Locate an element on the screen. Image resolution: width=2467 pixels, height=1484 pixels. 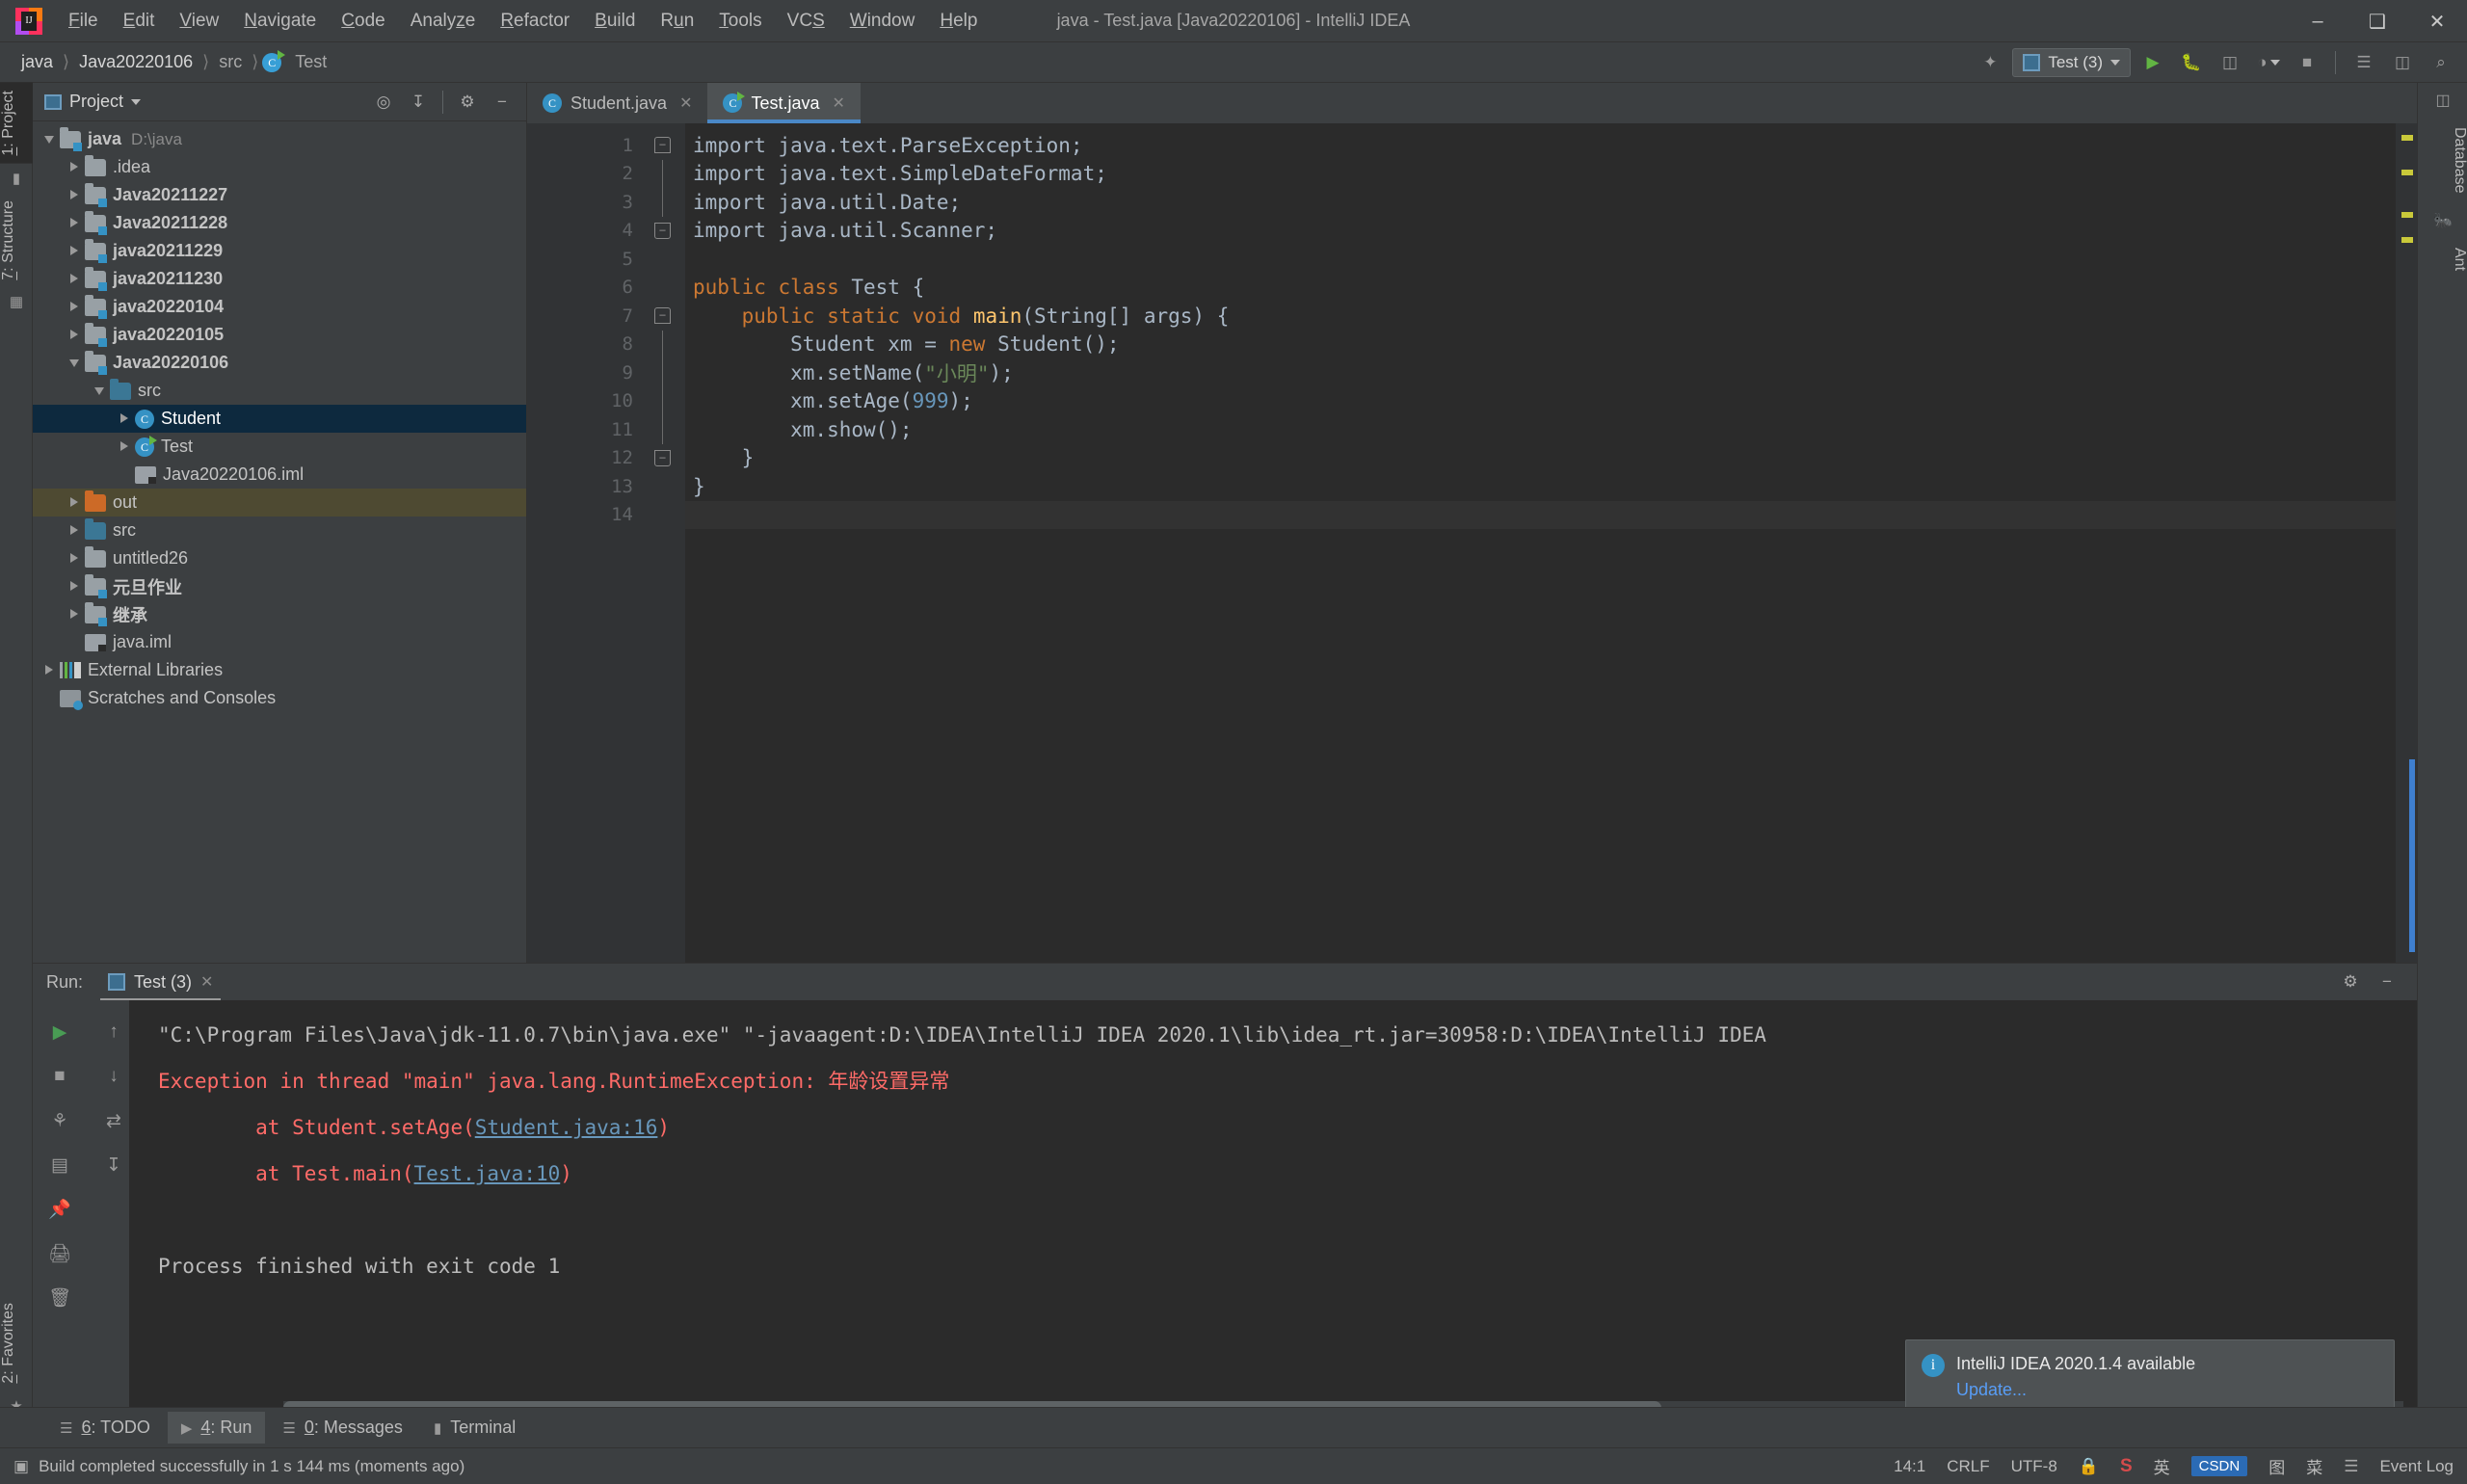
minimize-button: – is located at coordinates (2318, 21).